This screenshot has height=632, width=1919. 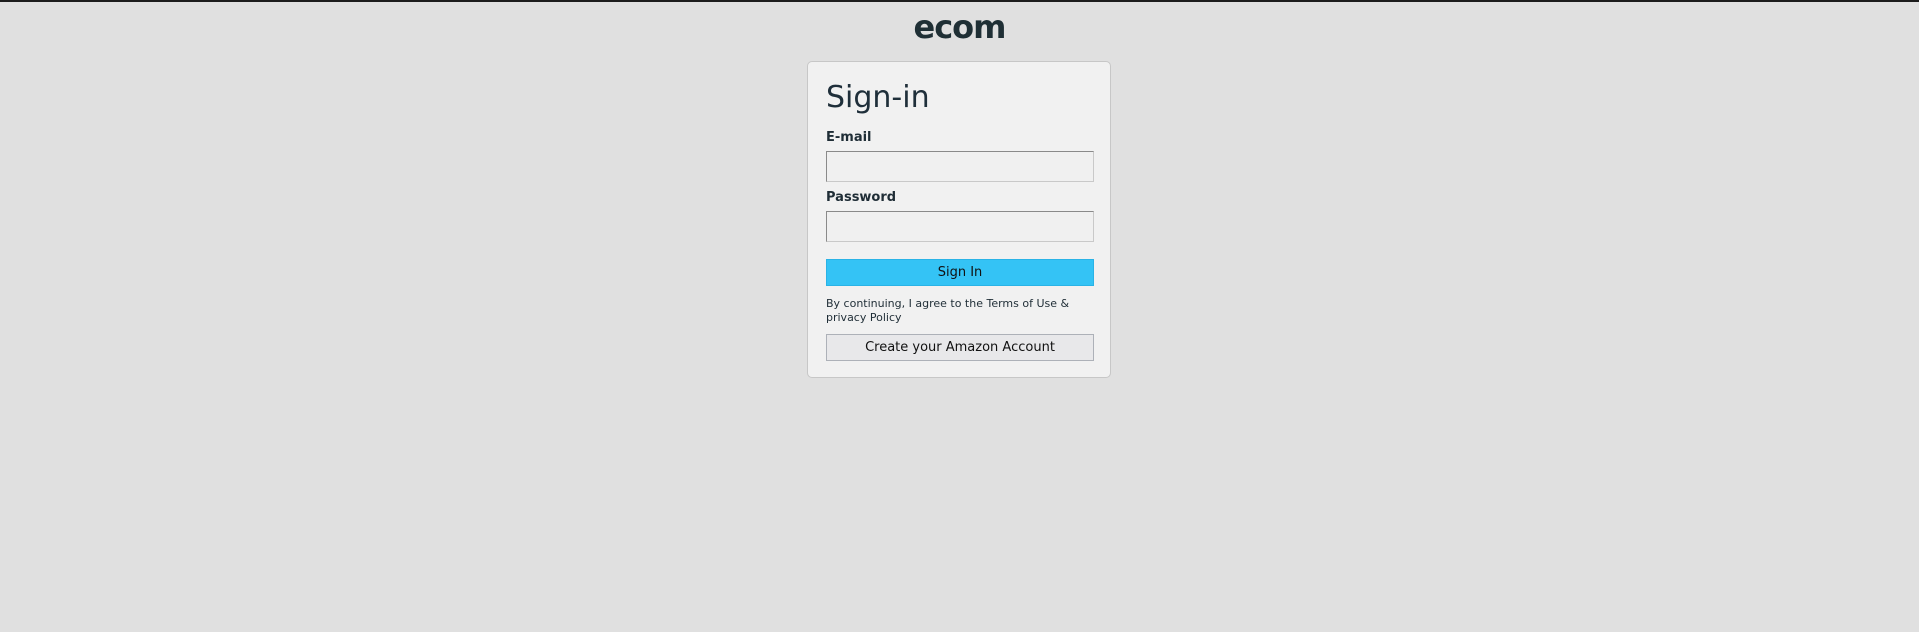 I want to click on page-title: Sign-in, so click(x=878, y=97).